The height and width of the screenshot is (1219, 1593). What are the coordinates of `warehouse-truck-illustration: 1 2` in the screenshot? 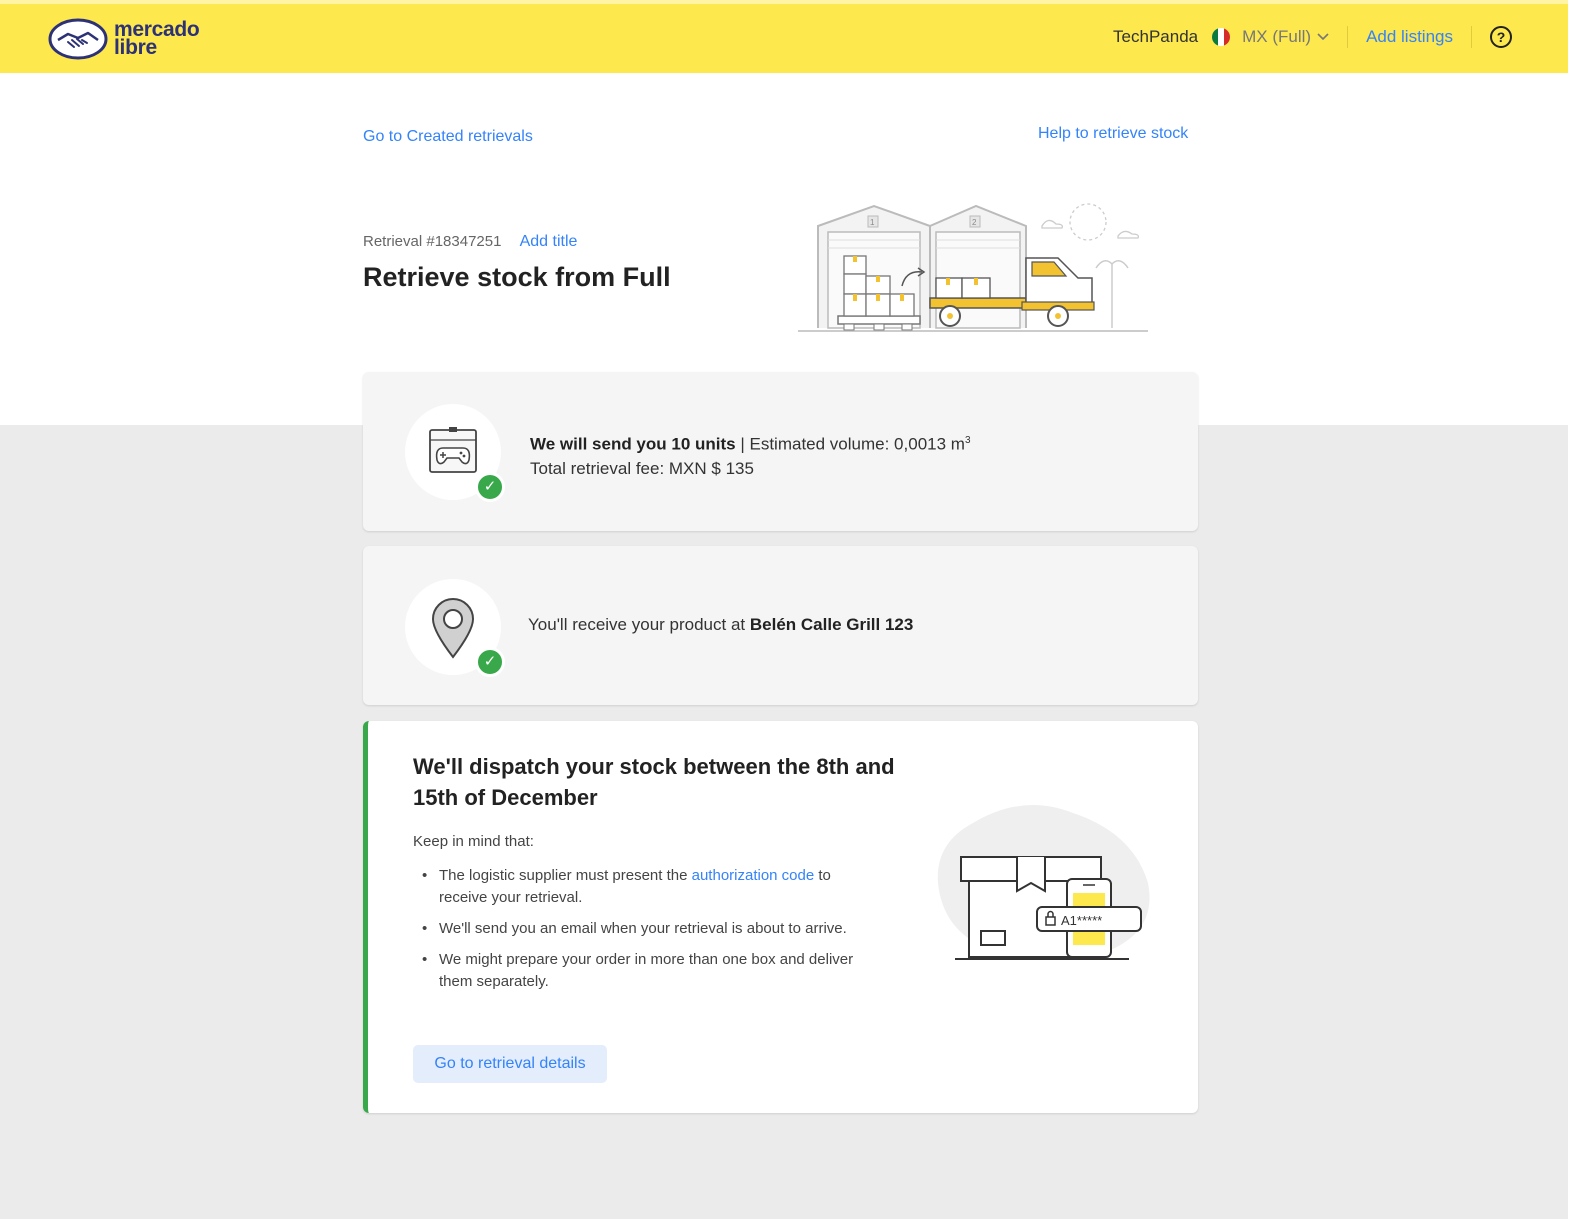 It's located at (973, 267).